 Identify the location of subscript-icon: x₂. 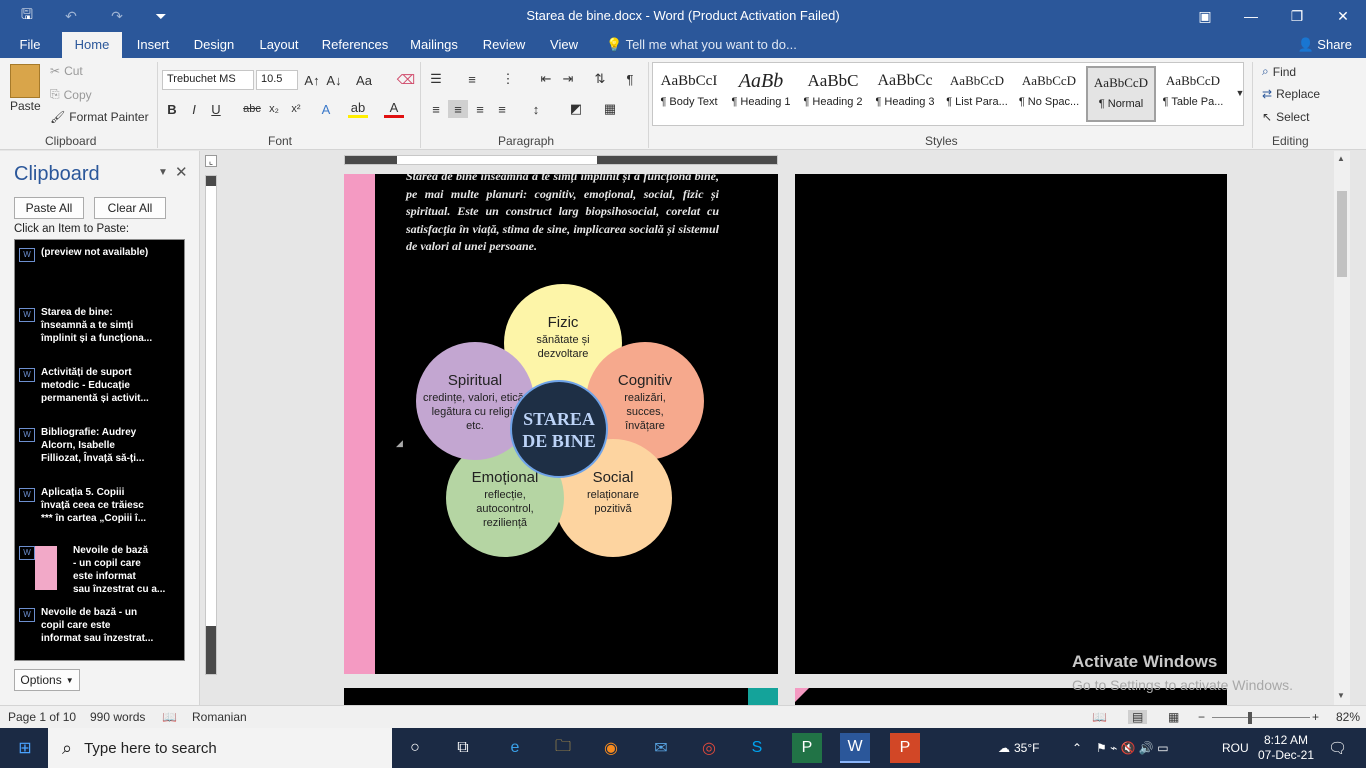
(274, 109).